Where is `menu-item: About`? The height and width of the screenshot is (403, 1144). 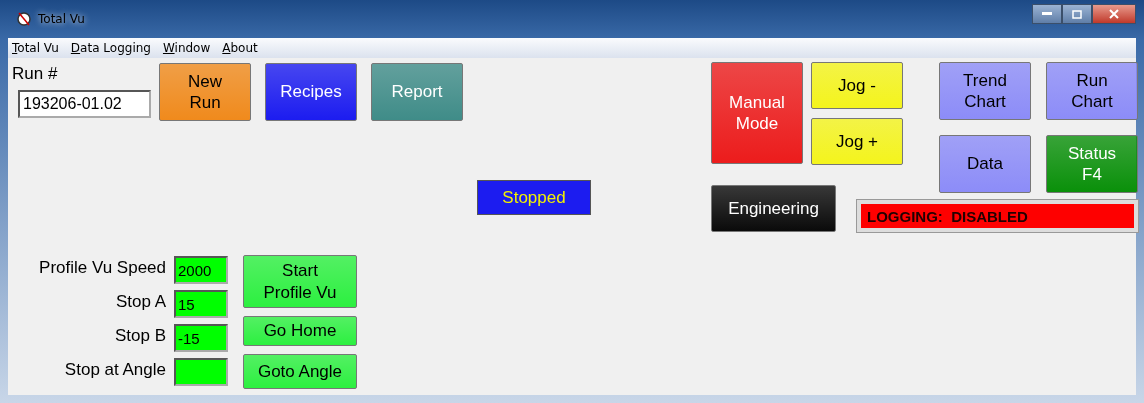 menu-item: About is located at coordinates (240, 48).